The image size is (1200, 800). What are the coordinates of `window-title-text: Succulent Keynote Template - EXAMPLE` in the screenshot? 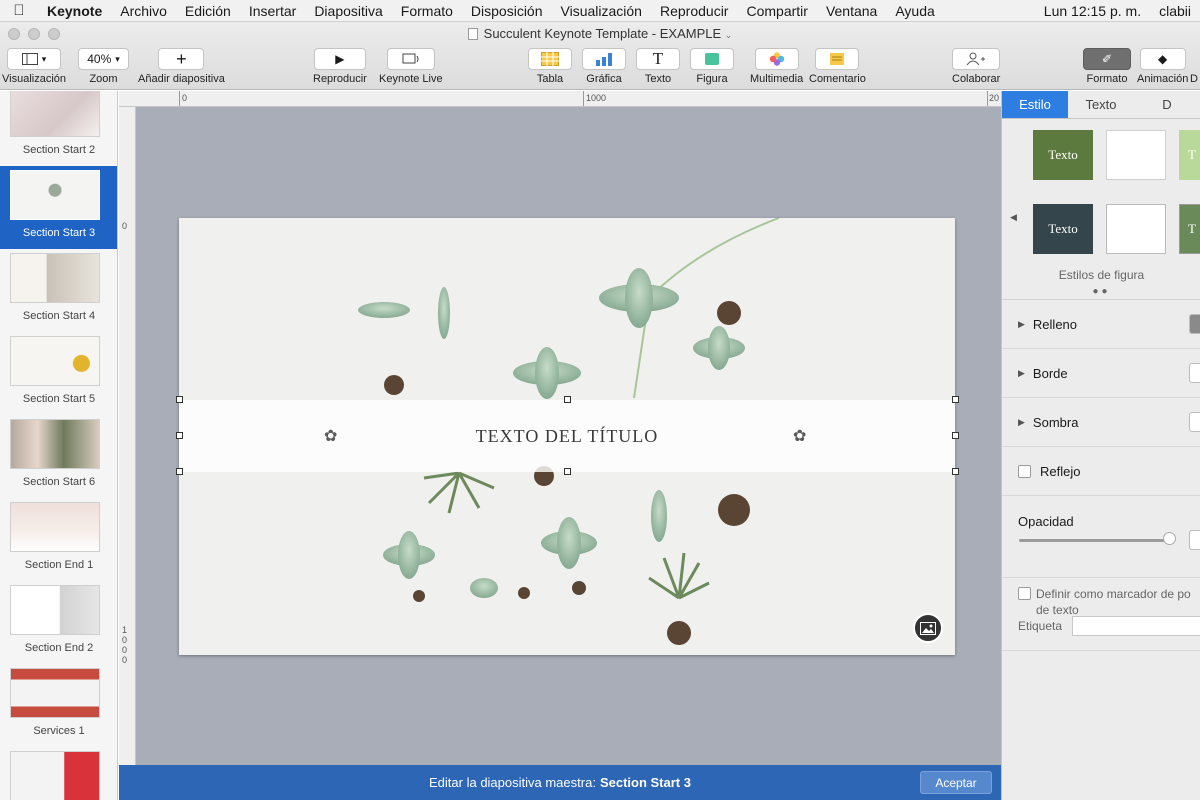 It's located at (602, 33).